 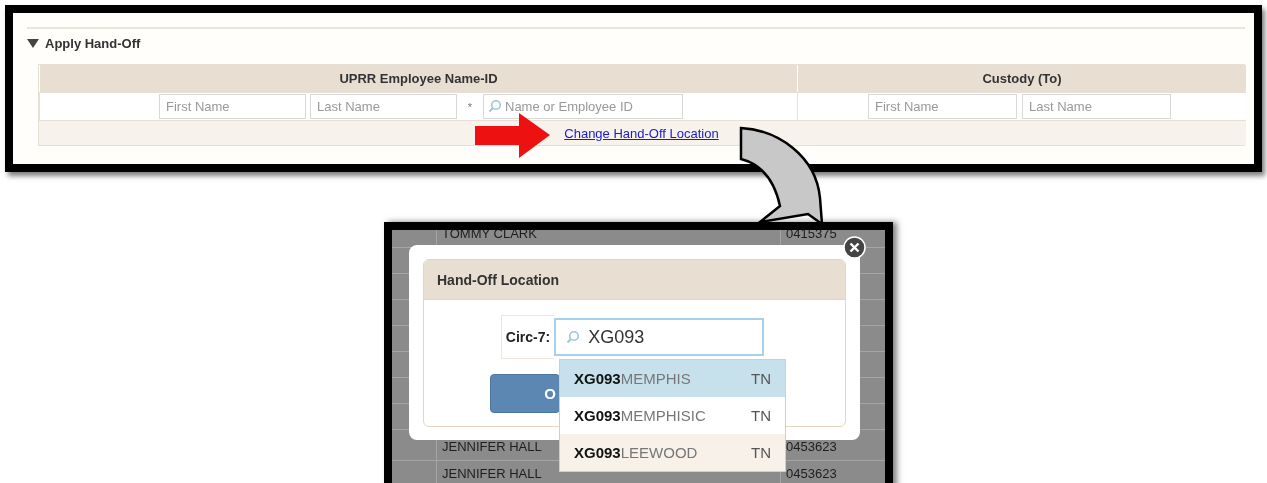 I want to click on suggestion-item: XG093LEEWOOD TN, so click(x=672, y=452).